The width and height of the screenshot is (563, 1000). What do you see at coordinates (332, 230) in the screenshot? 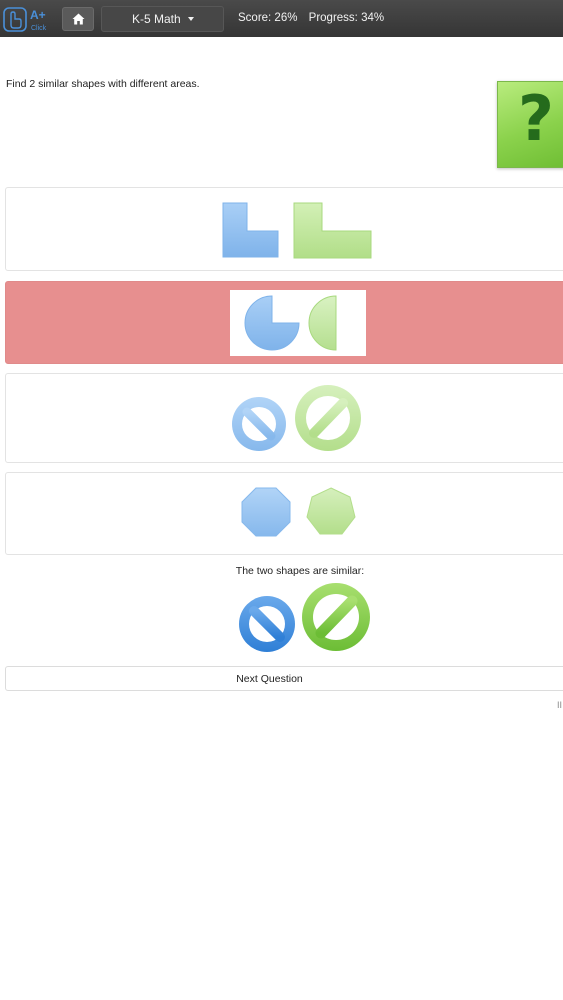
I see `l-shape-large` at bounding box center [332, 230].